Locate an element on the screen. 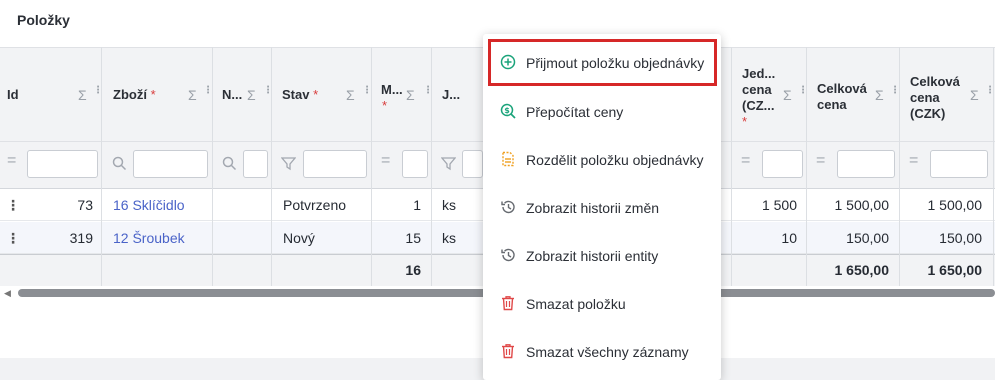  column-header-zbozi: Zboží * Σ ⋮ is located at coordinates (157, 94).